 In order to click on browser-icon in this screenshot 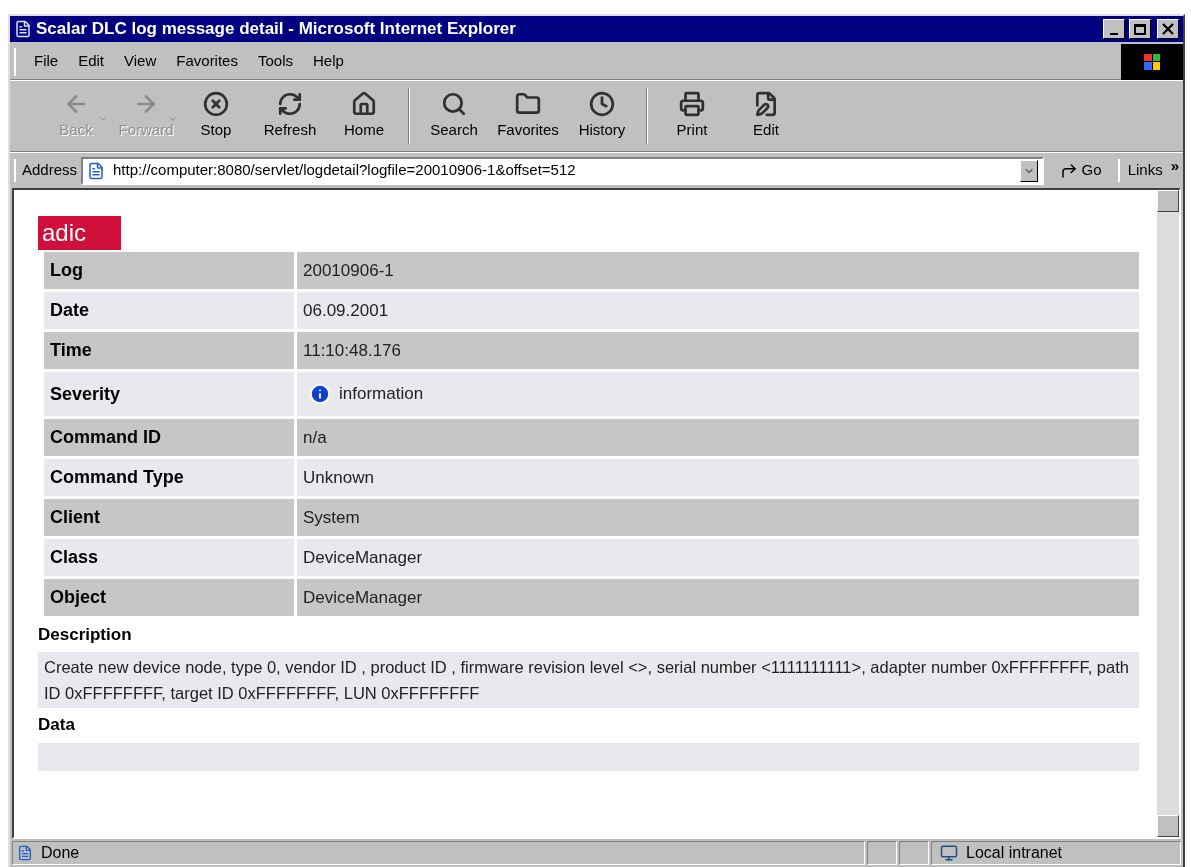, I will do `click(23, 29)`.